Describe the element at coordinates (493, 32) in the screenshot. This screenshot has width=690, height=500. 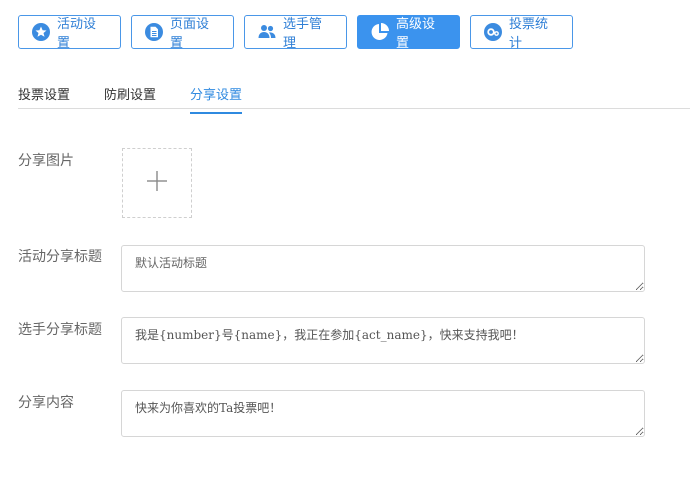
I see `gears-icon` at that location.